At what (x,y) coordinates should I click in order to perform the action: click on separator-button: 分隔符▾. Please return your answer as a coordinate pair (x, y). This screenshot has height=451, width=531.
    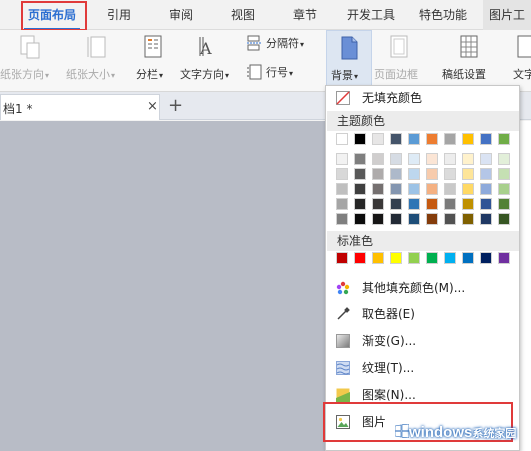
    Looking at the image, I should click on (282, 44).